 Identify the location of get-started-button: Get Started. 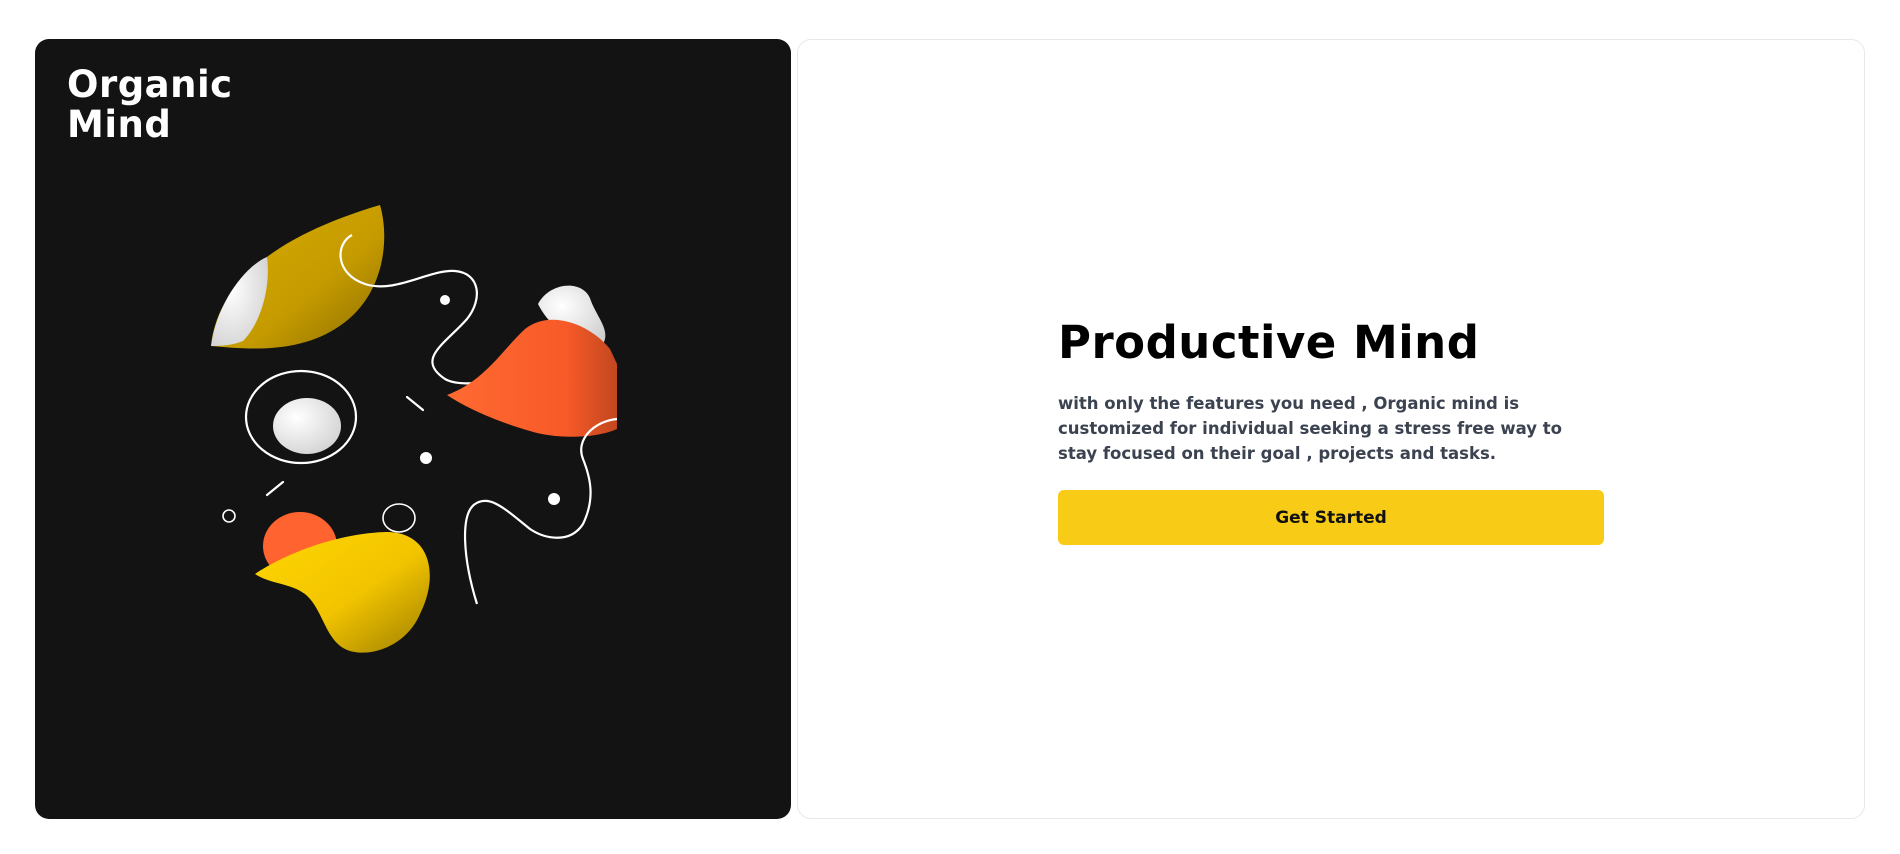
(1331, 517).